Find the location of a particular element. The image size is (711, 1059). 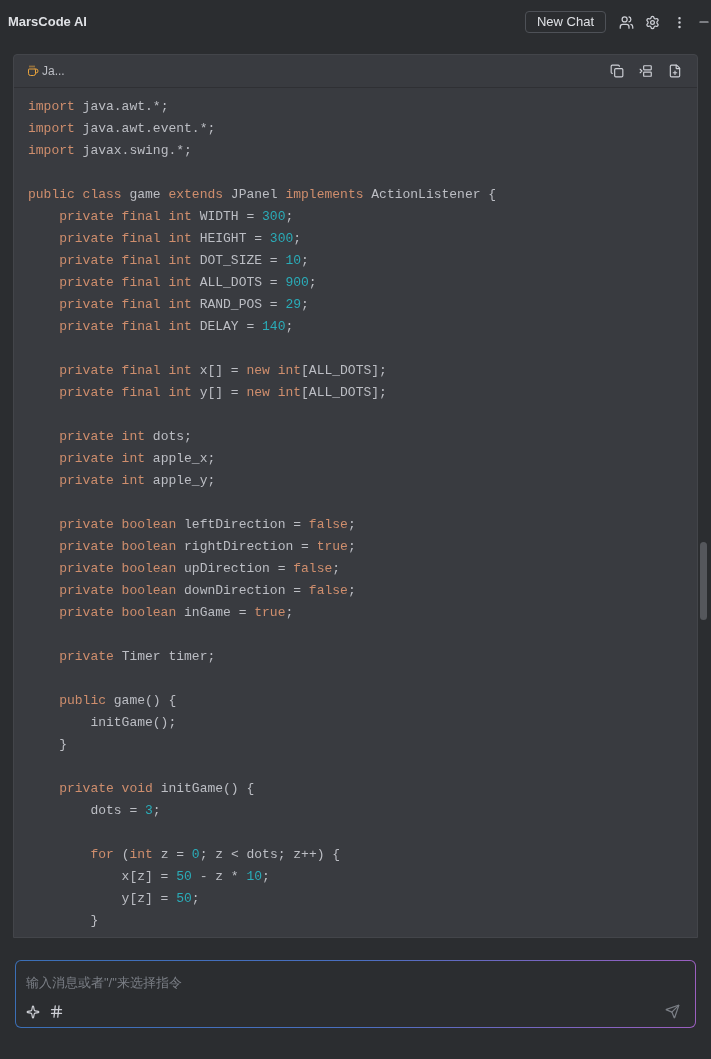

code-line: import java.awt.*; is located at coordinates (98, 107).